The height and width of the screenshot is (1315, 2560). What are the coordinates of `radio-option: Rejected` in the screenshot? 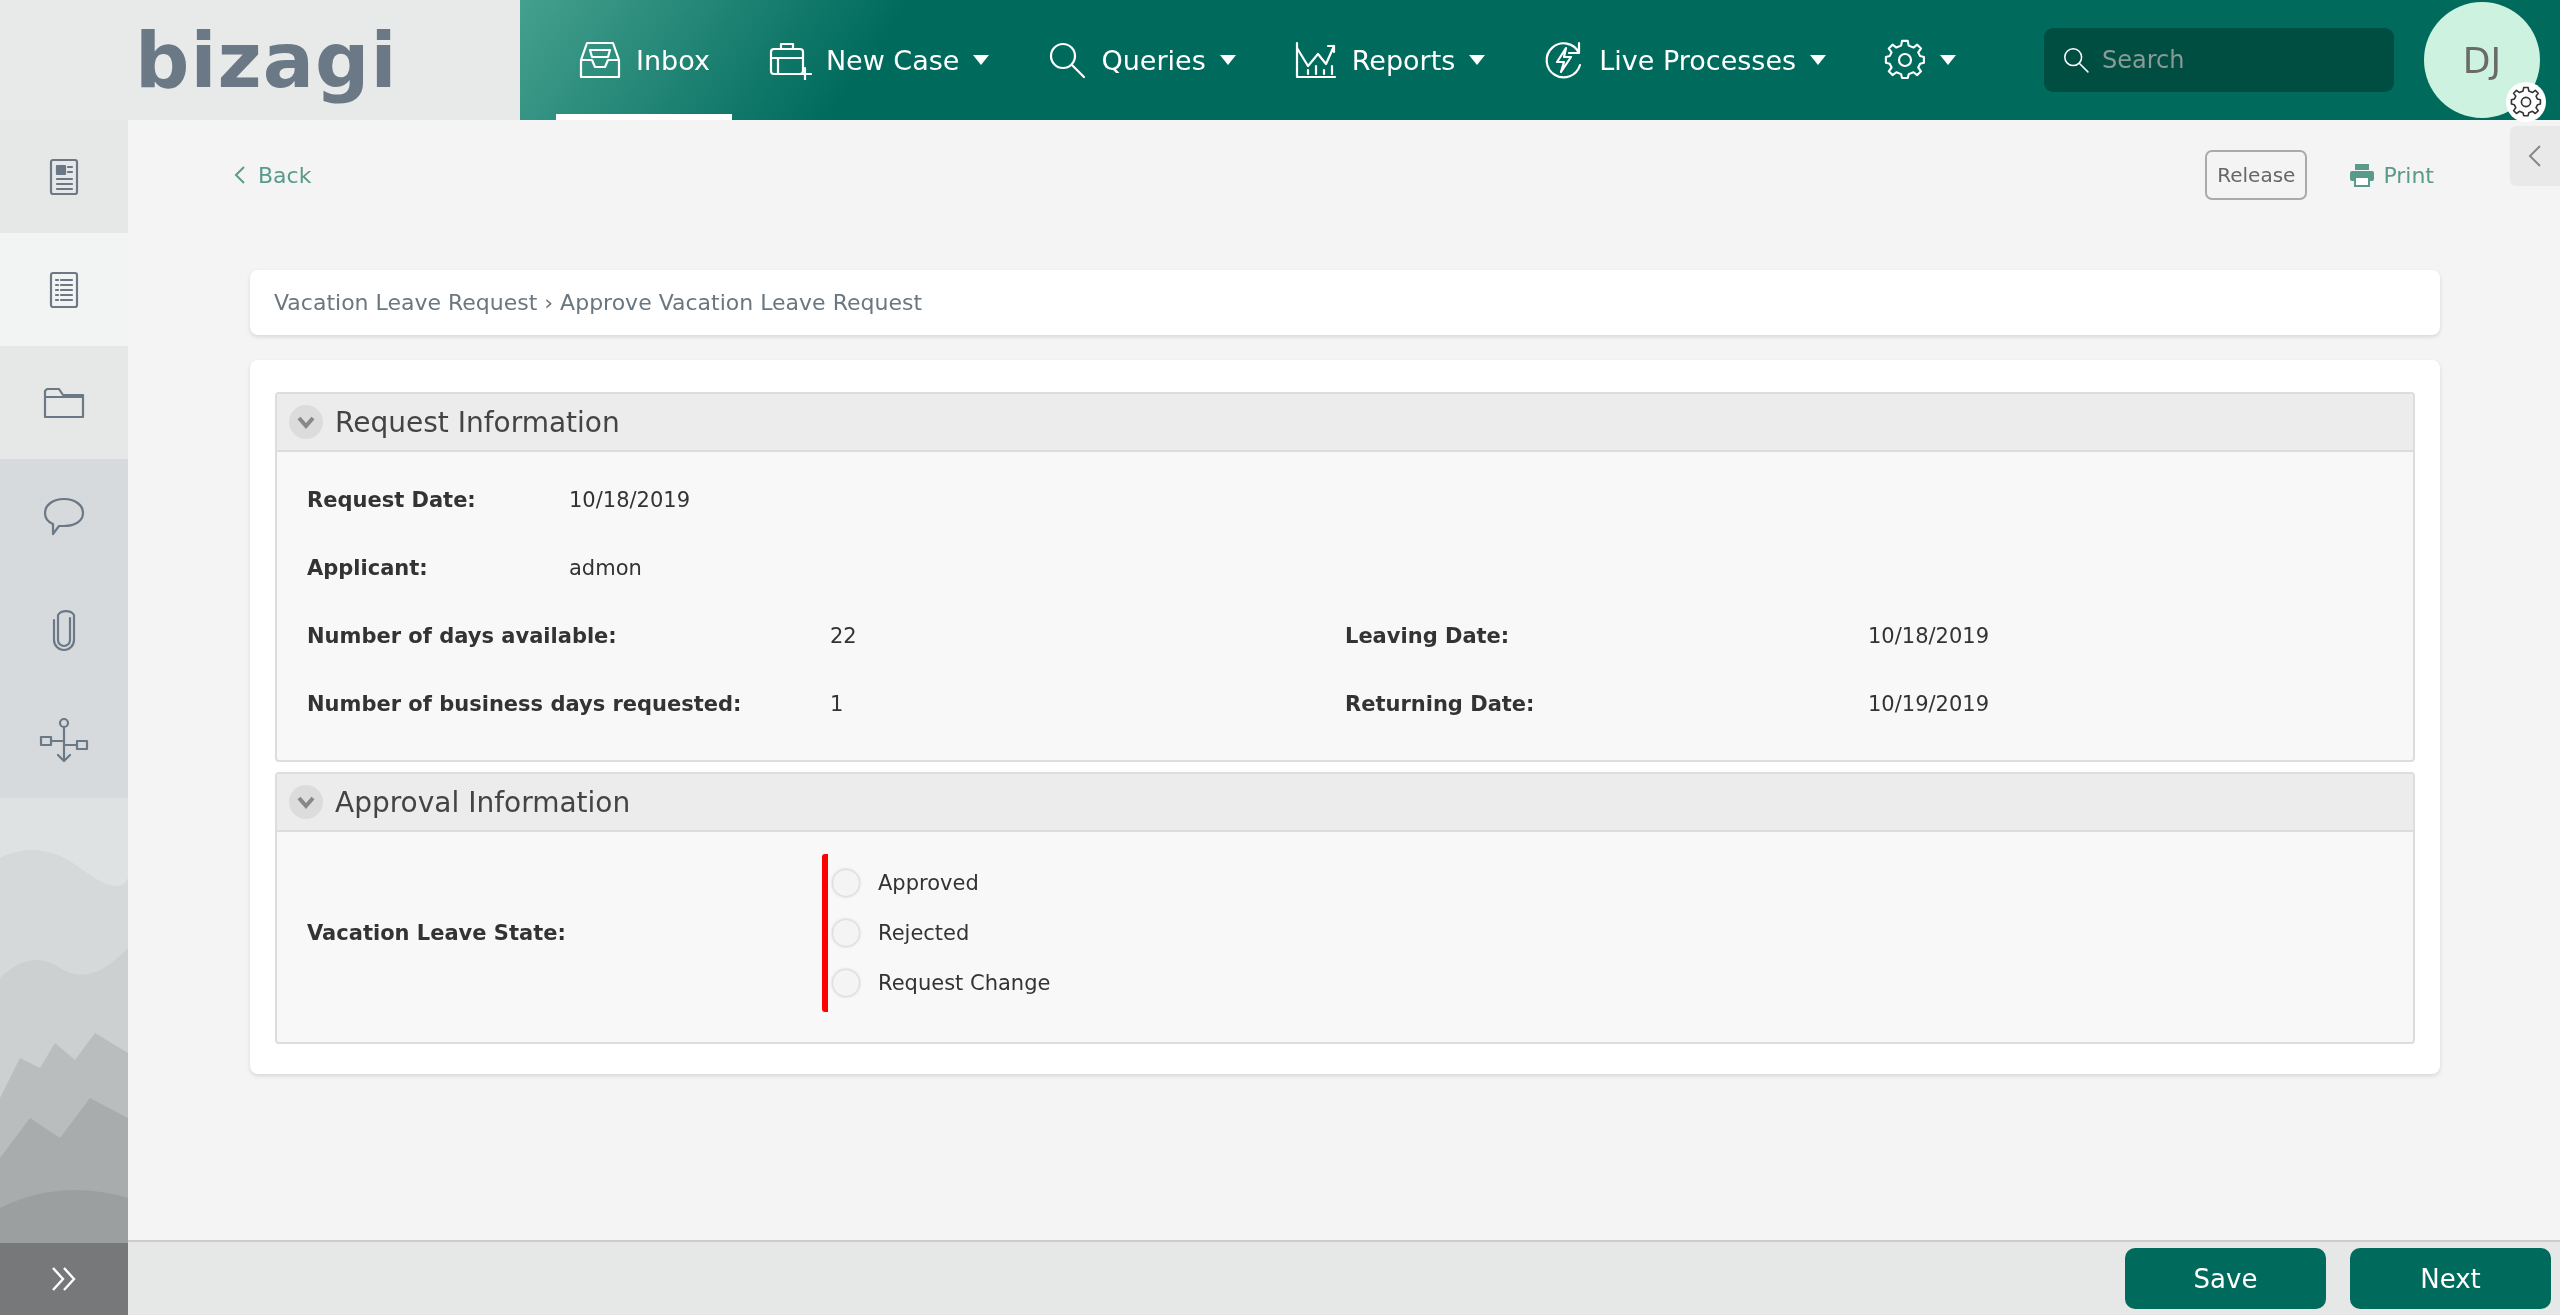 It's located at (941, 933).